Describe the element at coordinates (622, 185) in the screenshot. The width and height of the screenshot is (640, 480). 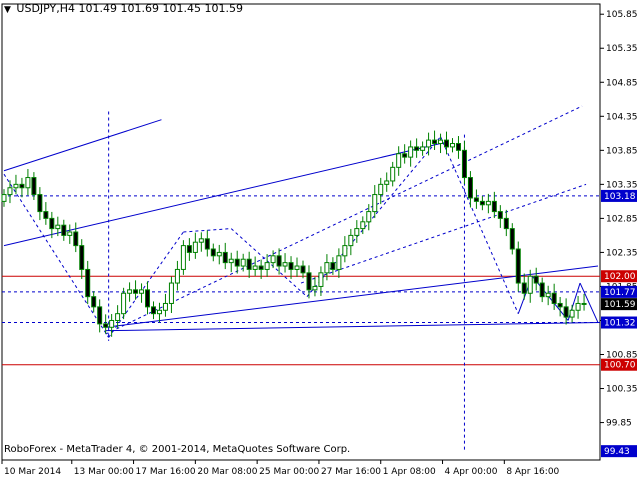
I see `y-tick-label: 103.35` at that location.